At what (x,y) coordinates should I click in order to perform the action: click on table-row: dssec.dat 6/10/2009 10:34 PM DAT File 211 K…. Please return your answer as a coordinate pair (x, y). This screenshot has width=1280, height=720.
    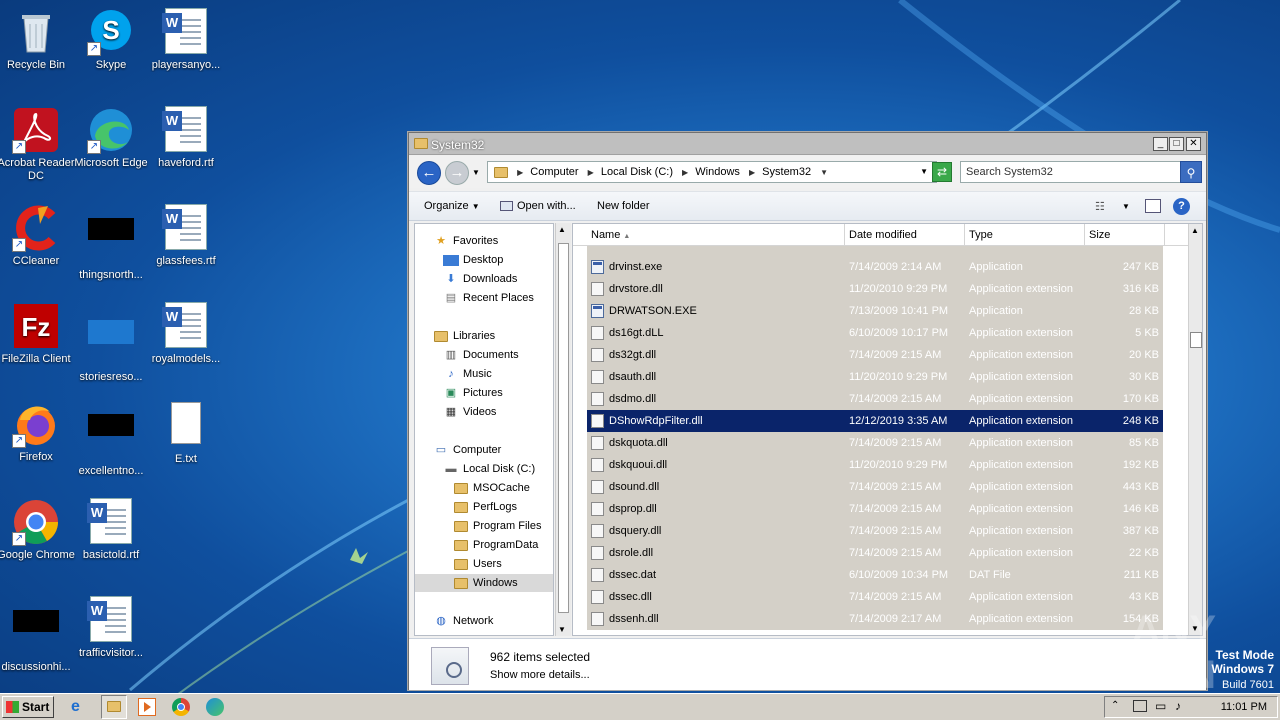
    Looking at the image, I should click on (875, 575).